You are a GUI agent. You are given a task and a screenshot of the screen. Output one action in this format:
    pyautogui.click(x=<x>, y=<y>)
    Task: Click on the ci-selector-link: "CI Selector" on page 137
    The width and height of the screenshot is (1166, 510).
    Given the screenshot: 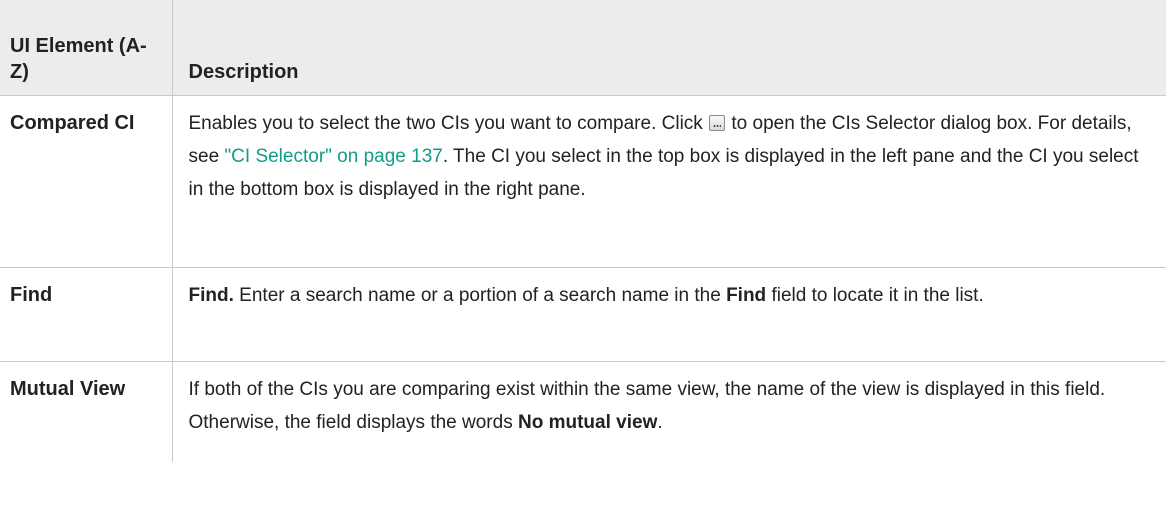 What is the action you would take?
    pyautogui.click(x=333, y=156)
    